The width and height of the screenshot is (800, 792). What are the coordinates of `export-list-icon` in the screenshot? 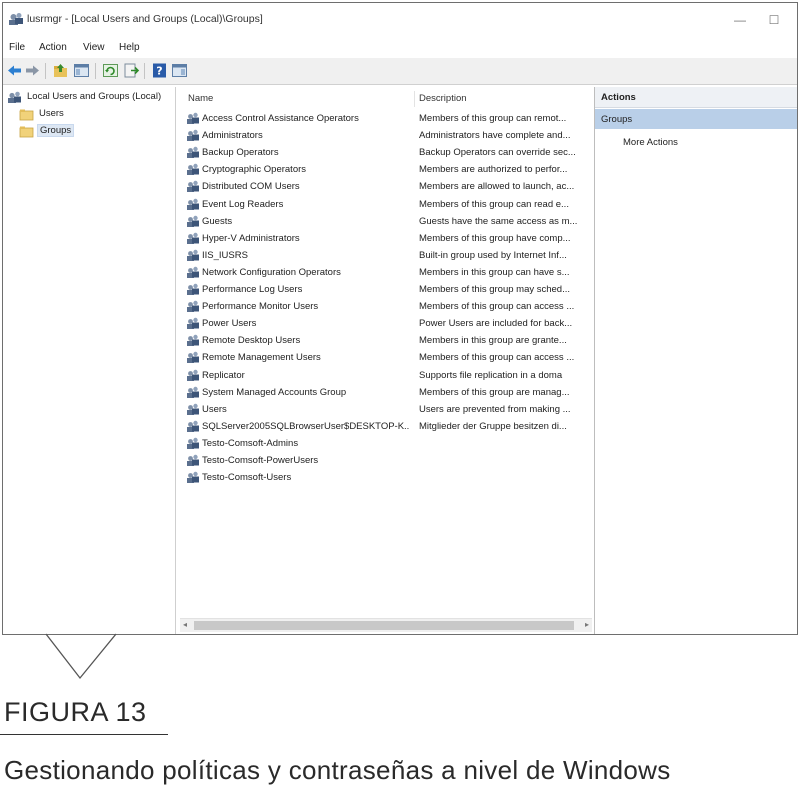 It's located at (131, 70).